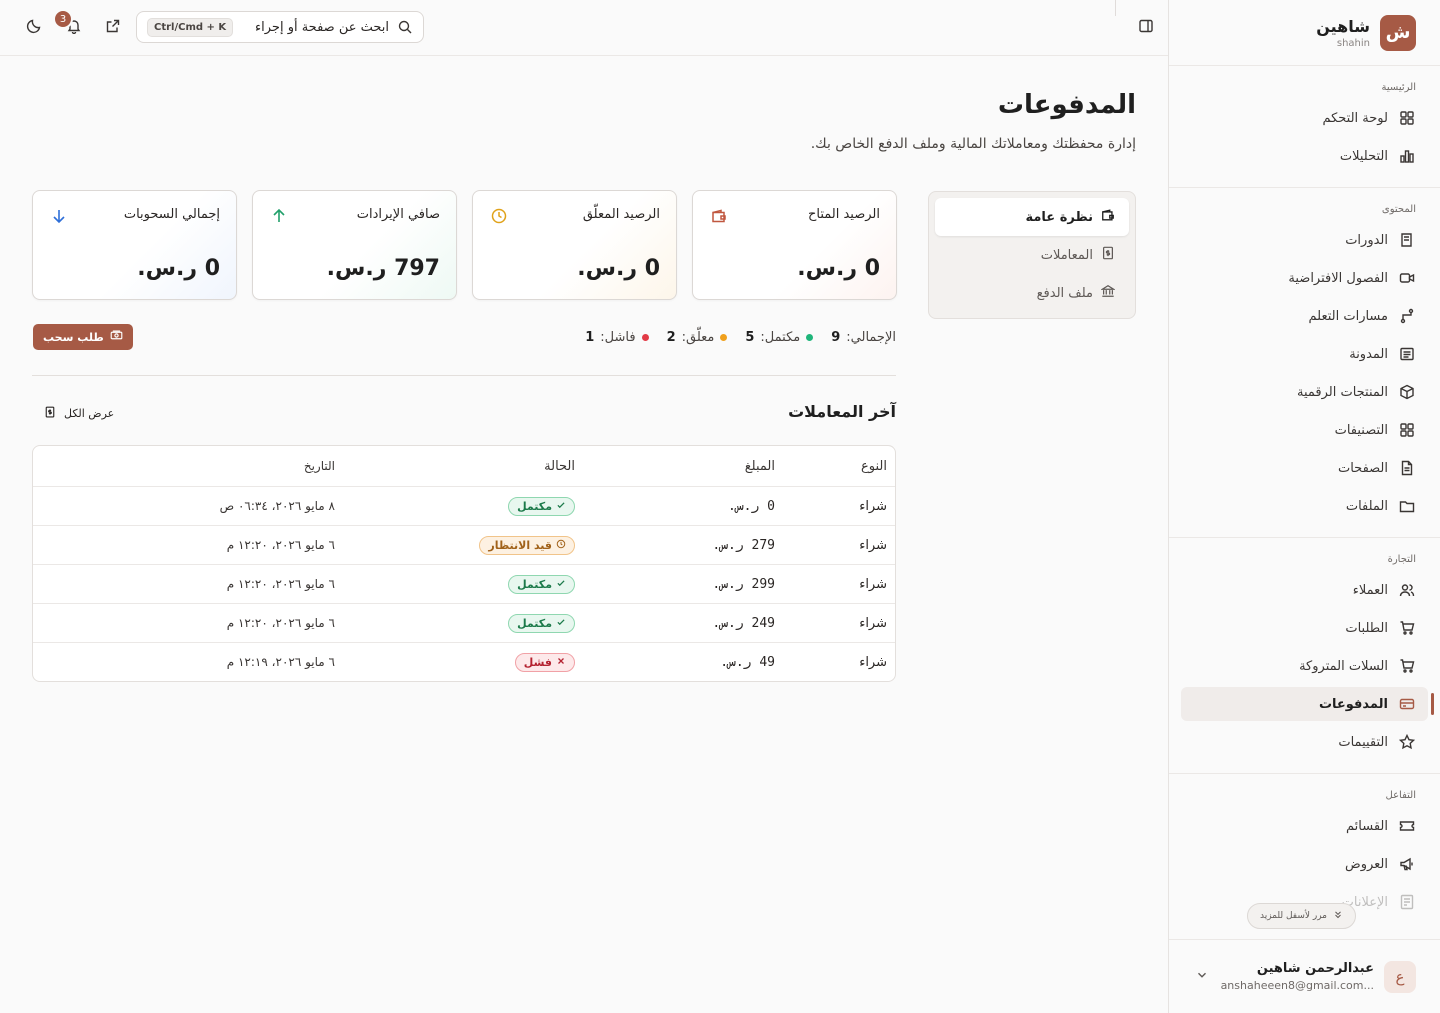  I want to click on sidebar-item-label: المدونة, so click(1368, 354).